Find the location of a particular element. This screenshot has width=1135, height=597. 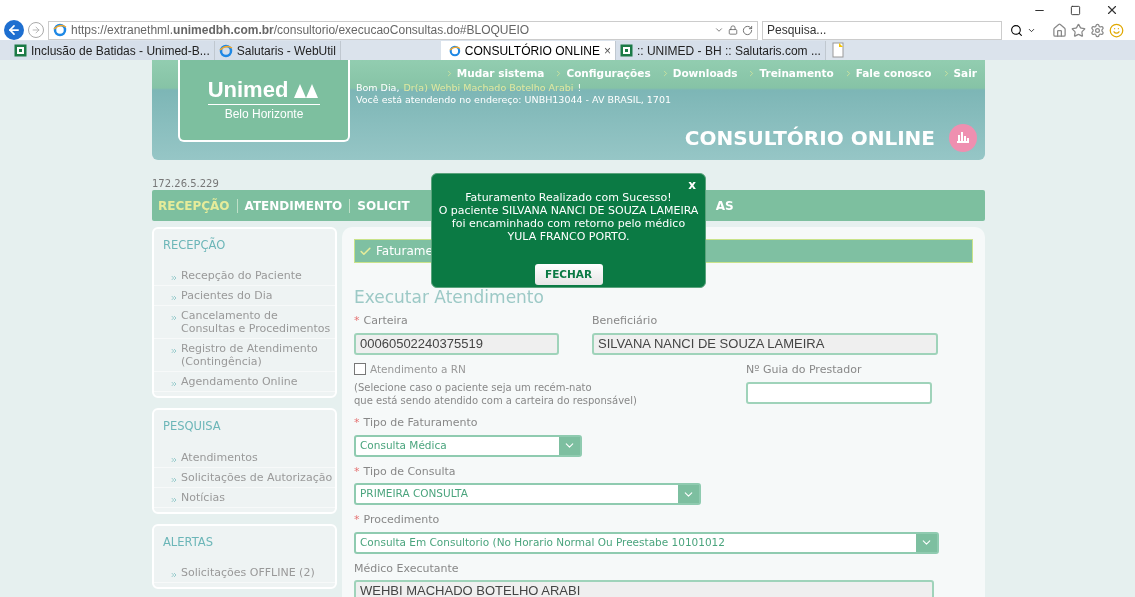

sidebar-heading: ALERTAS is located at coordinates (188, 542).